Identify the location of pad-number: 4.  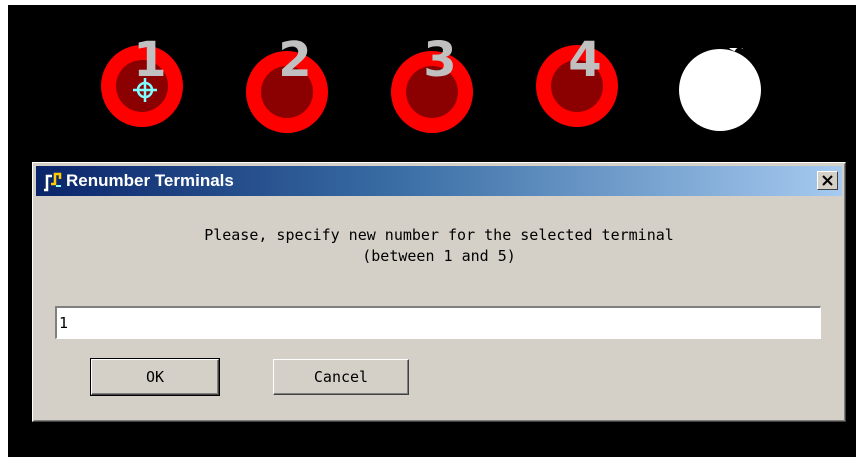
(585, 60).